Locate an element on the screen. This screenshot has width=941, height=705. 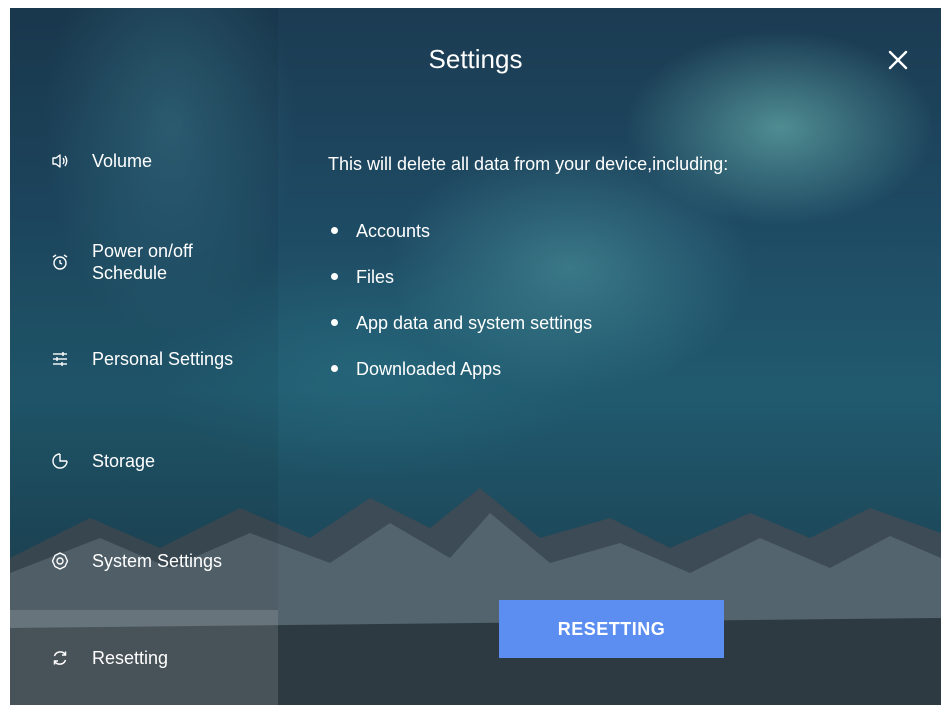
sidebar-item-power-schedule: Power on/off Schedule is located at coordinates (144, 262).